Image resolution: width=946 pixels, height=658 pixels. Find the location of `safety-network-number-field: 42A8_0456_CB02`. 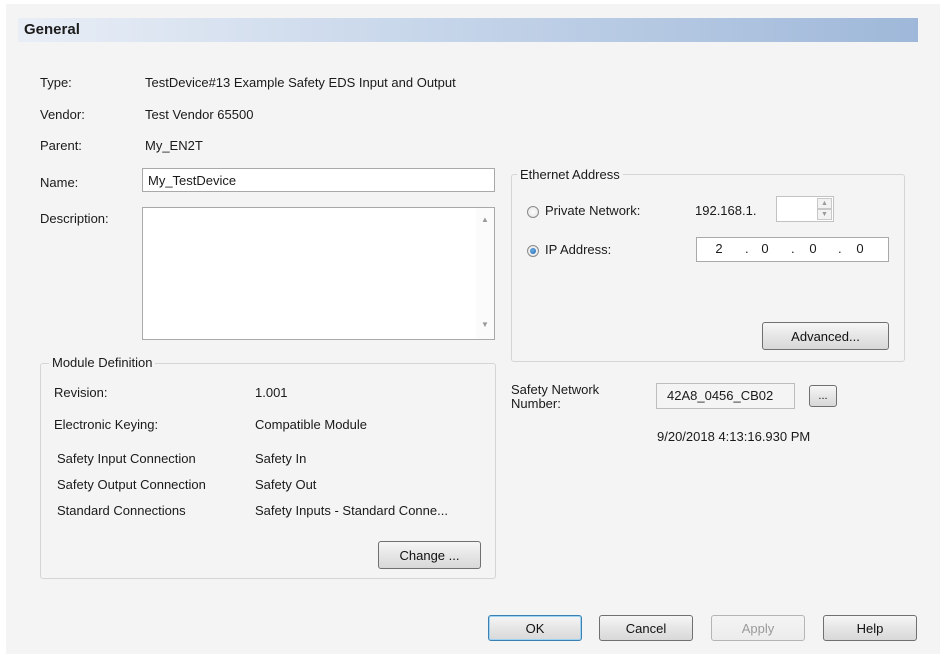

safety-network-number-field: 42A8_0456_CB02 is located at coordinates (725, 396).